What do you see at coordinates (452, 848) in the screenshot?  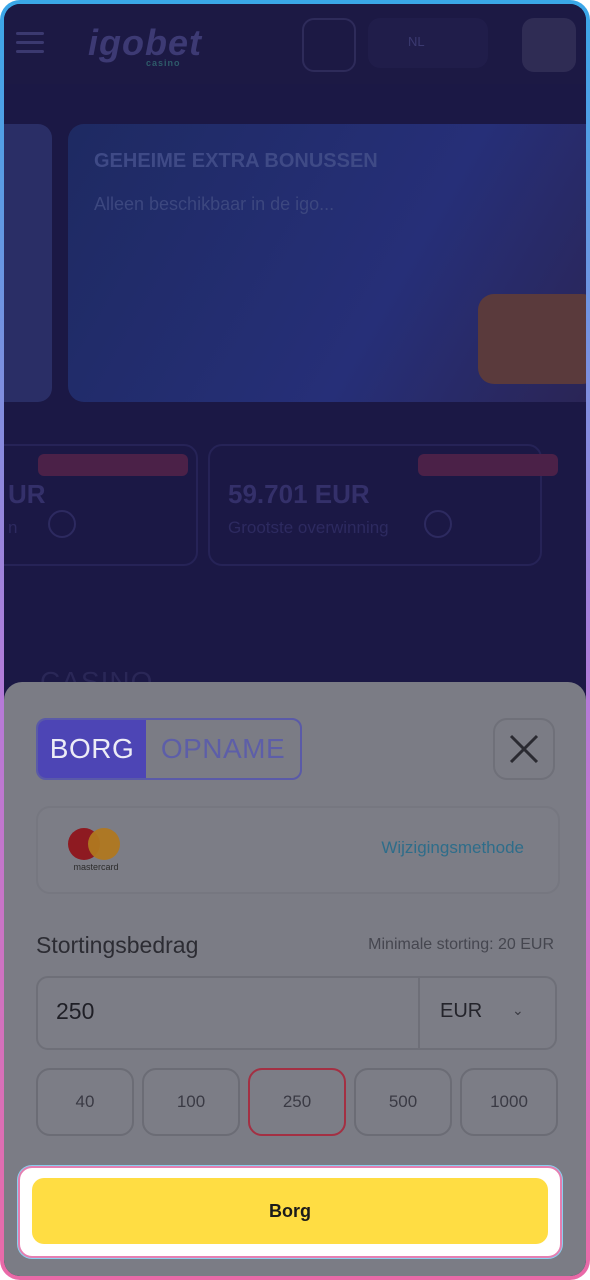 I see `change-method-link: Wijzigingsmethode` at bounding box center [452, 848].